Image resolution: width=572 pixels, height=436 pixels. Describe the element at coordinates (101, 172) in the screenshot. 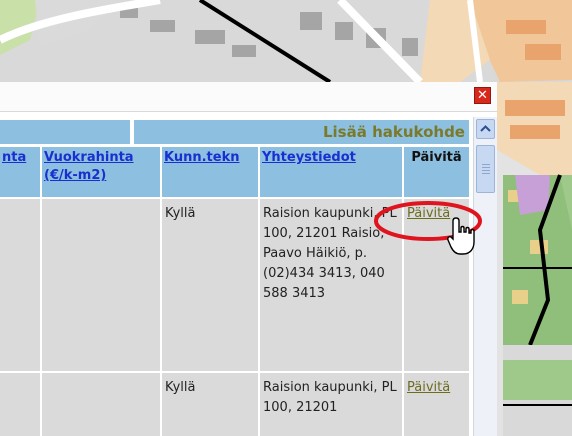

I see `column-header-rent: Vuokrahinta (€/k-m2)` at that location.